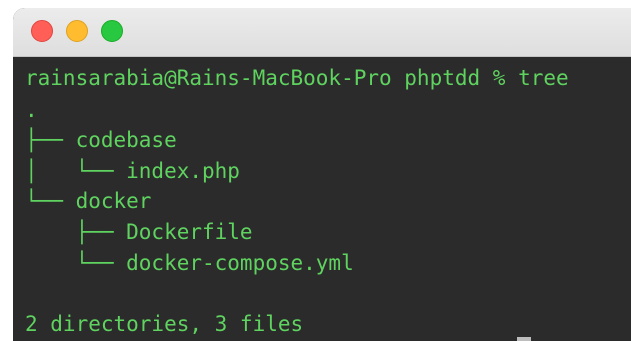 The height and width of the screenshot is (341, 631). Describe the element at coordinates (322, 32) in the screenshot. I see `title-bar` at that location.